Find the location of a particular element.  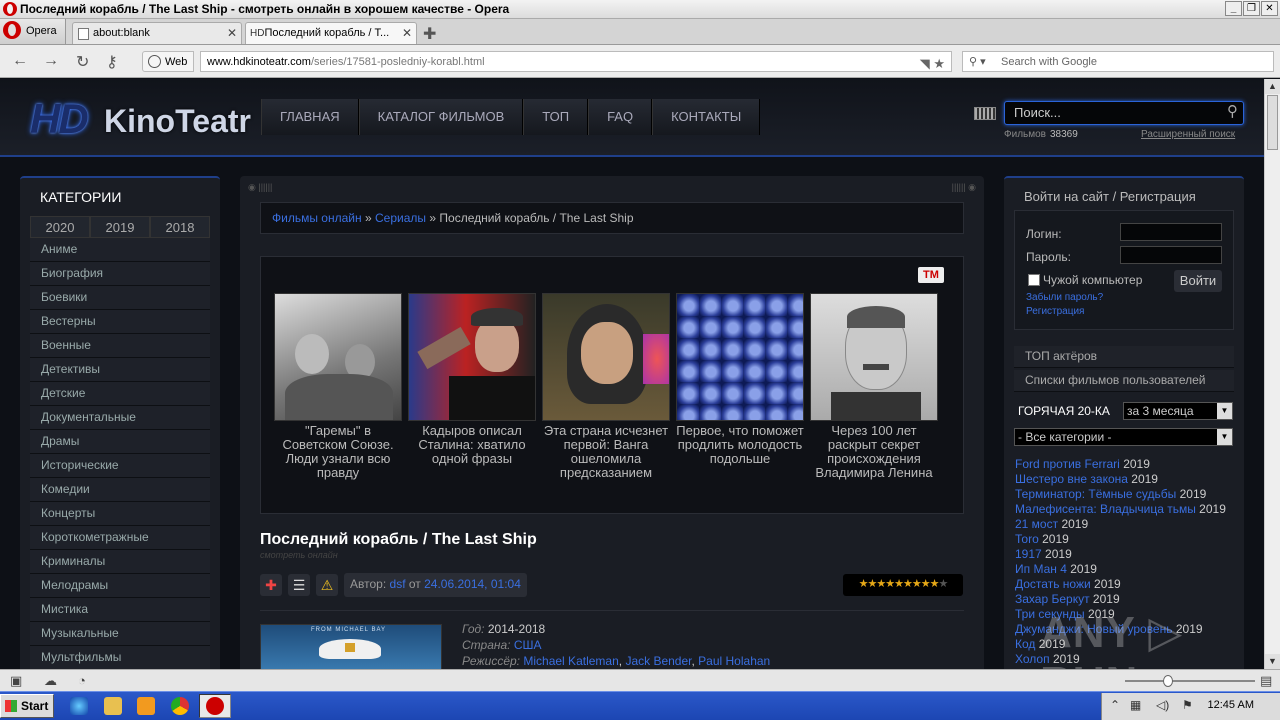

advanced-search-link: Расширенный поиск is located at coordinates (1188, 134).